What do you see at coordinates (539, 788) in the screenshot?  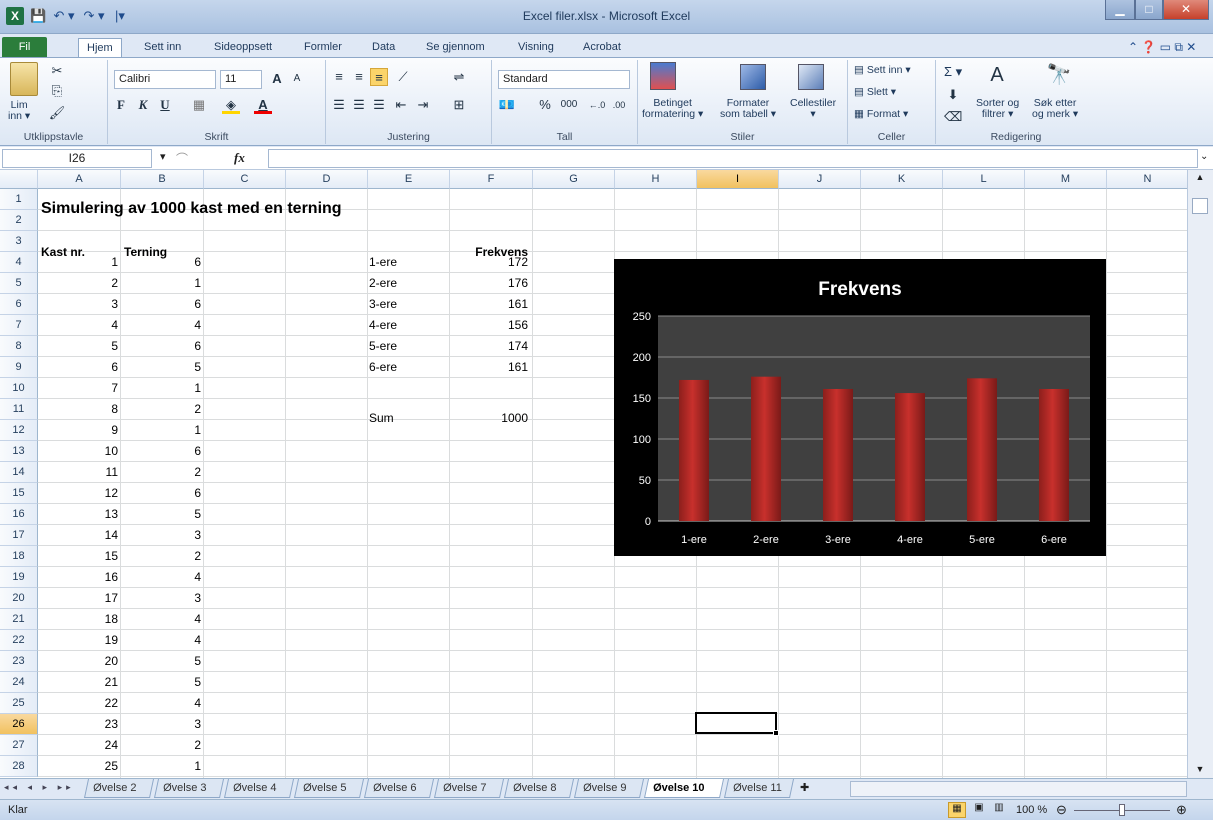 I see `sheet-tab: Øvelse 8` at bounding box center [539, 788].